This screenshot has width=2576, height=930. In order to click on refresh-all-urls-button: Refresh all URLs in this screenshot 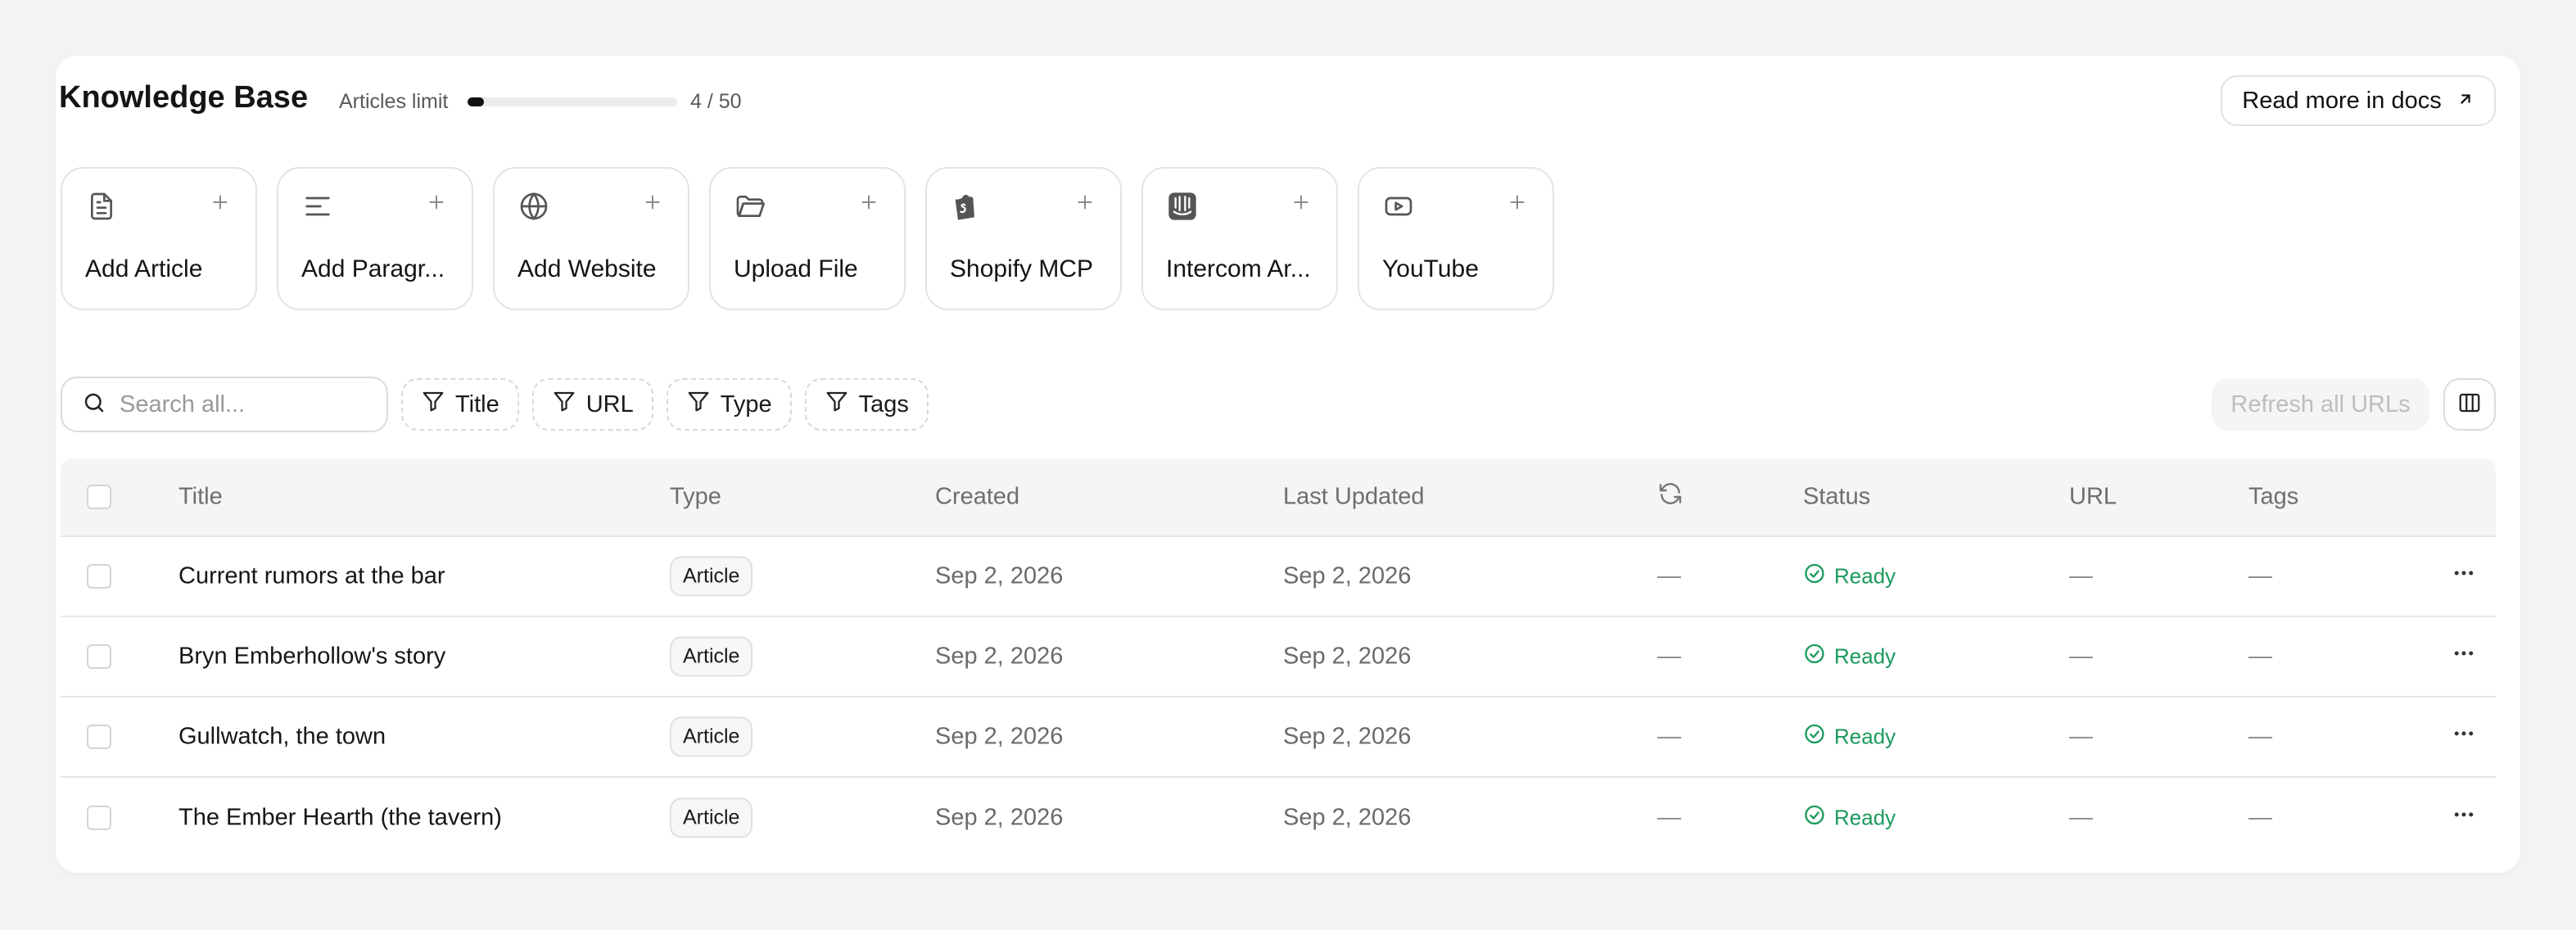, I will do `click(2320, 404)`.